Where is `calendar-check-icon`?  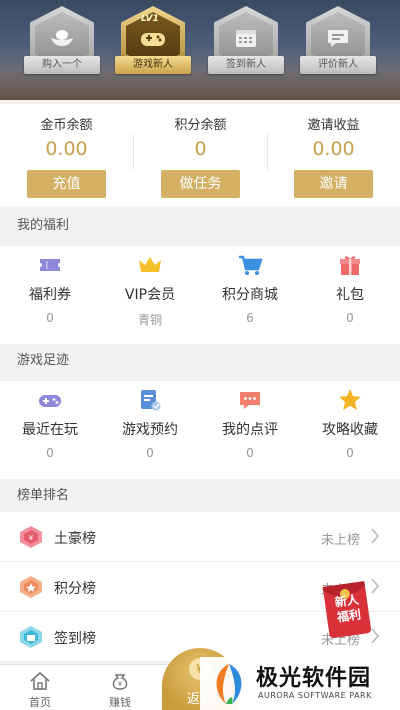 calendar-check-icon is located at coordinates (151, 400).